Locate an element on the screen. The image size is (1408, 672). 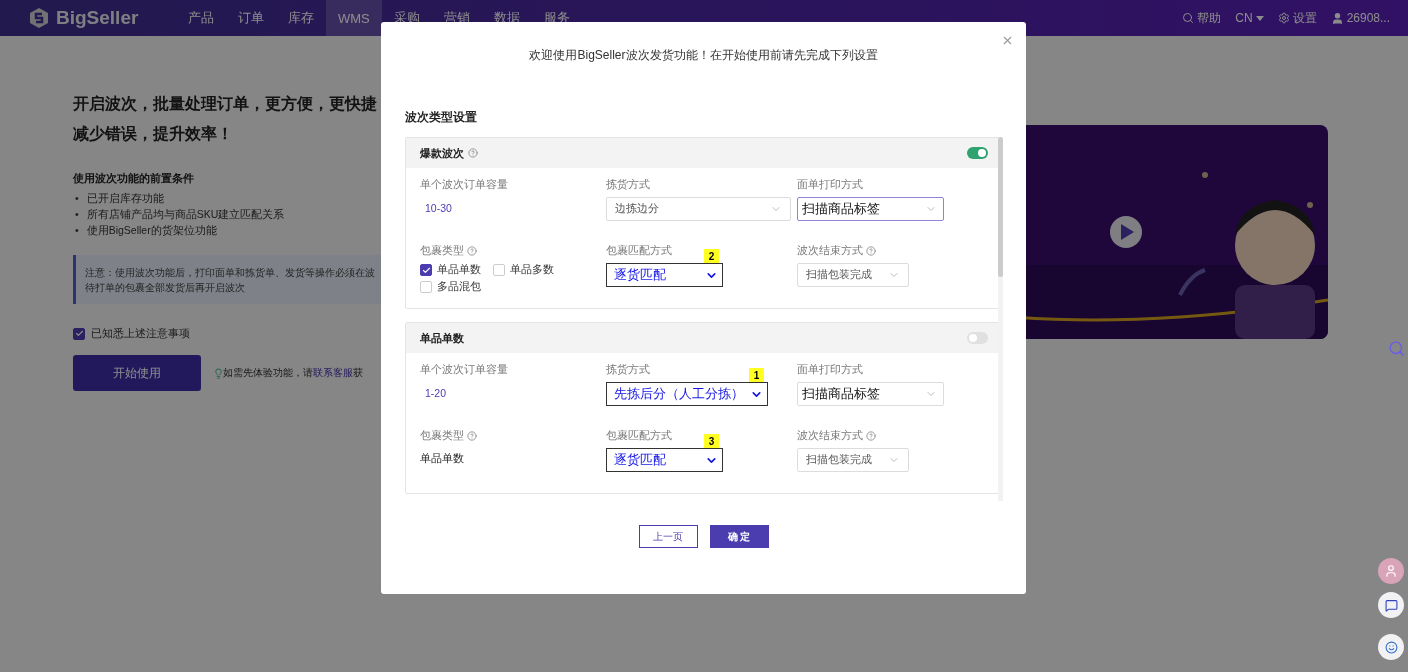
prereq-item: 已开启库存功能 is located at coordinates (125, 198).